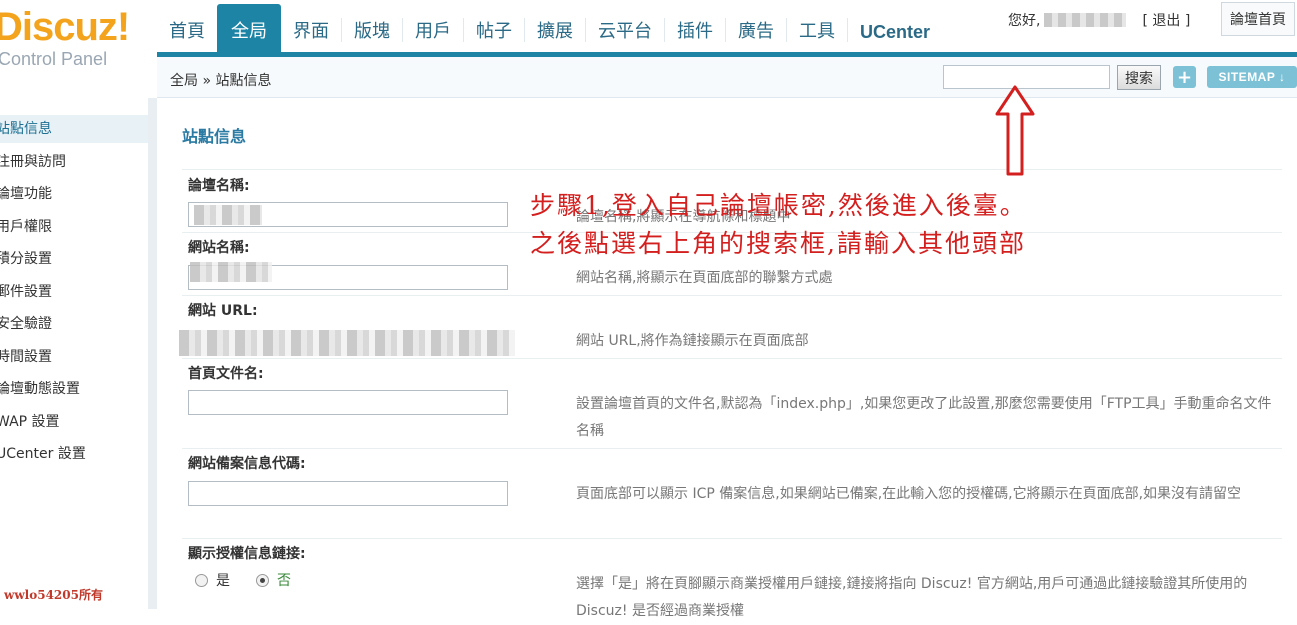 This screenshot has width=1297, height=625. What do you see at coordinates (1015, 130) in the screenshot?
I see `up-arrow-icon` at bounding box center [1015, 130].